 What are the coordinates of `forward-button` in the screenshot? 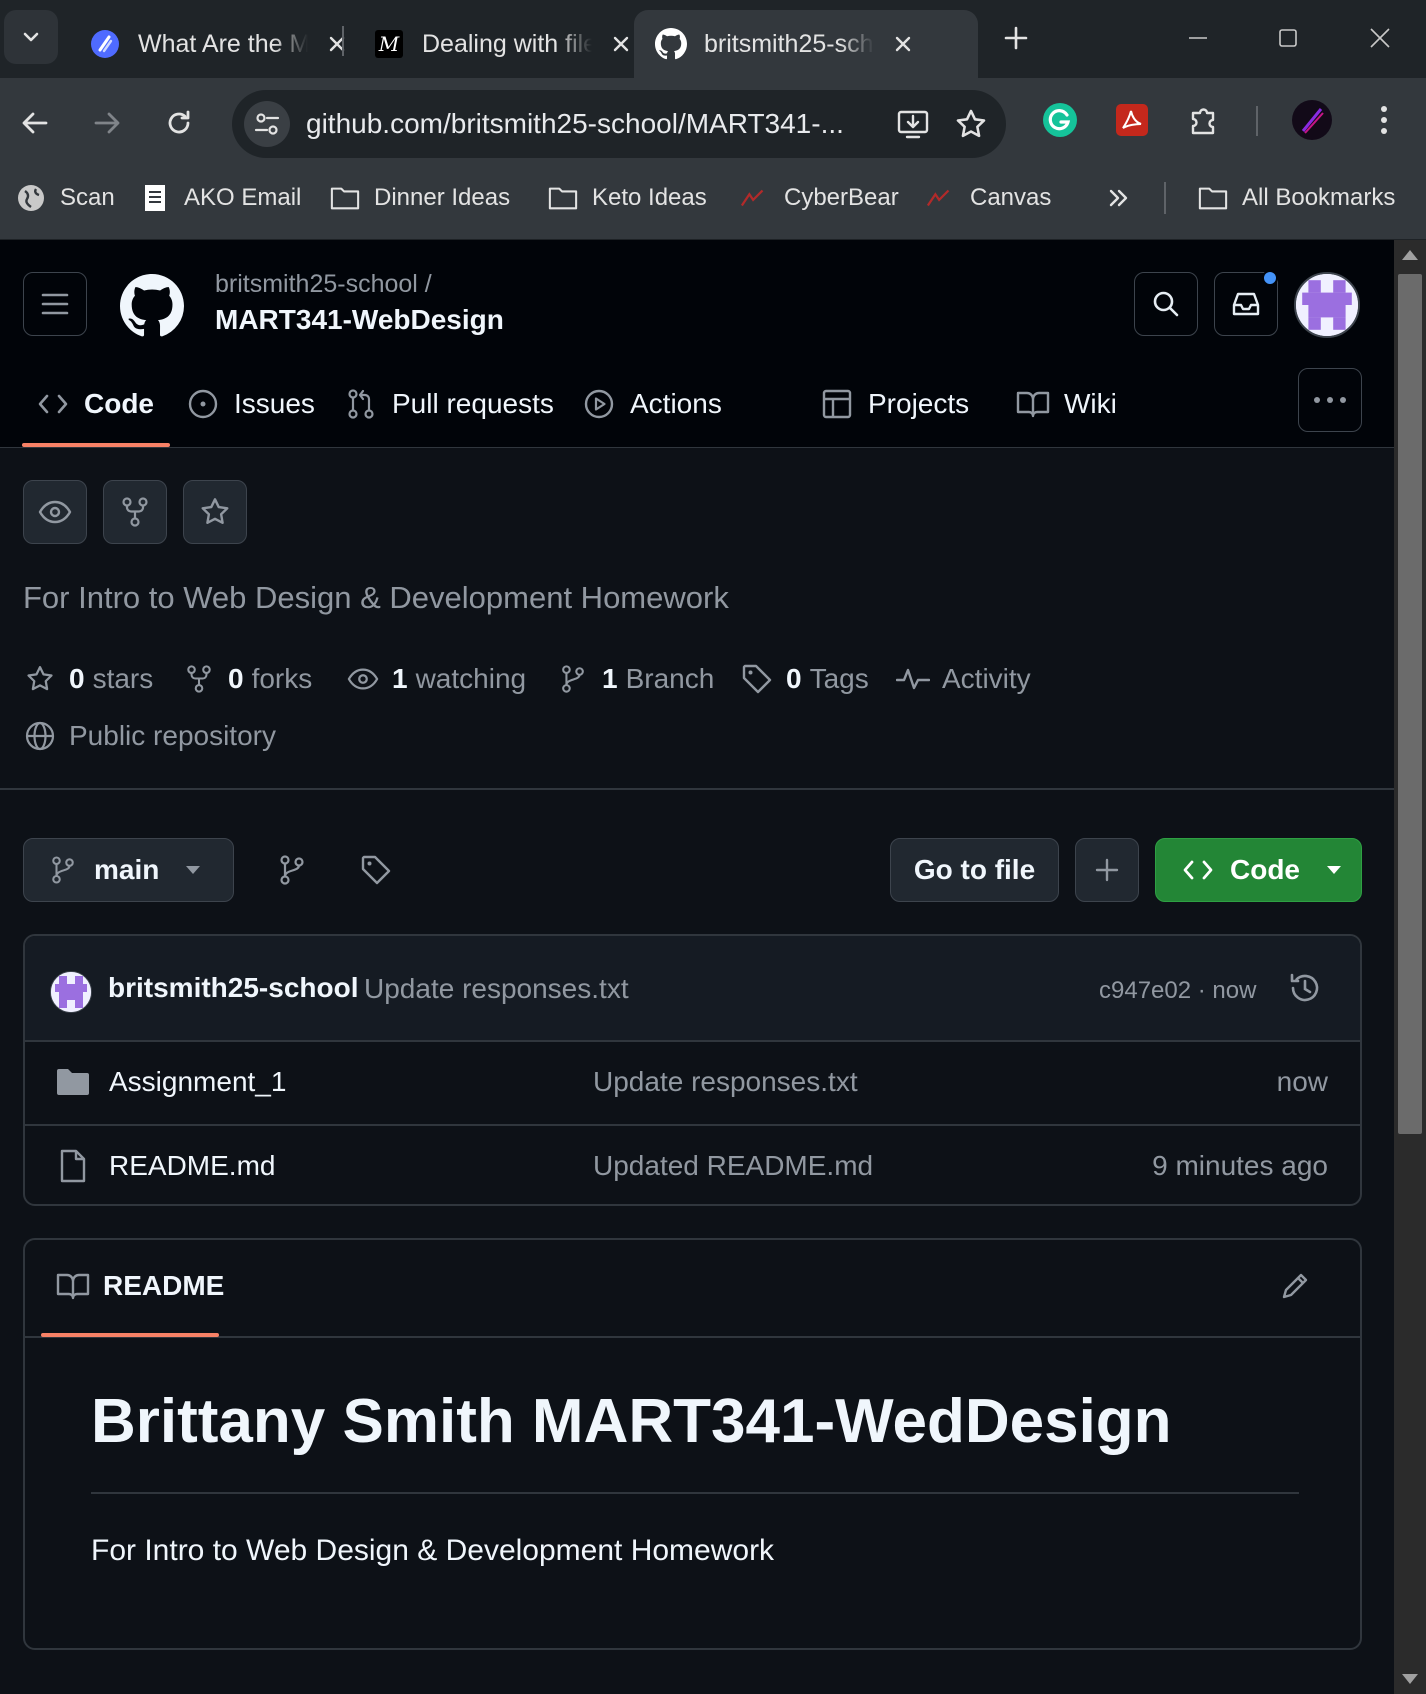 It's located at (107, 123).